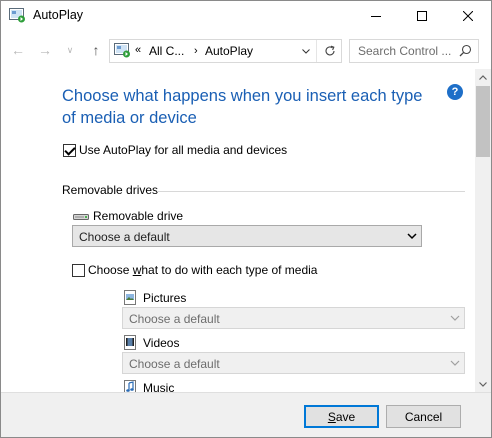  I want to click on pictures-label: Pictures, so click(165, 298).